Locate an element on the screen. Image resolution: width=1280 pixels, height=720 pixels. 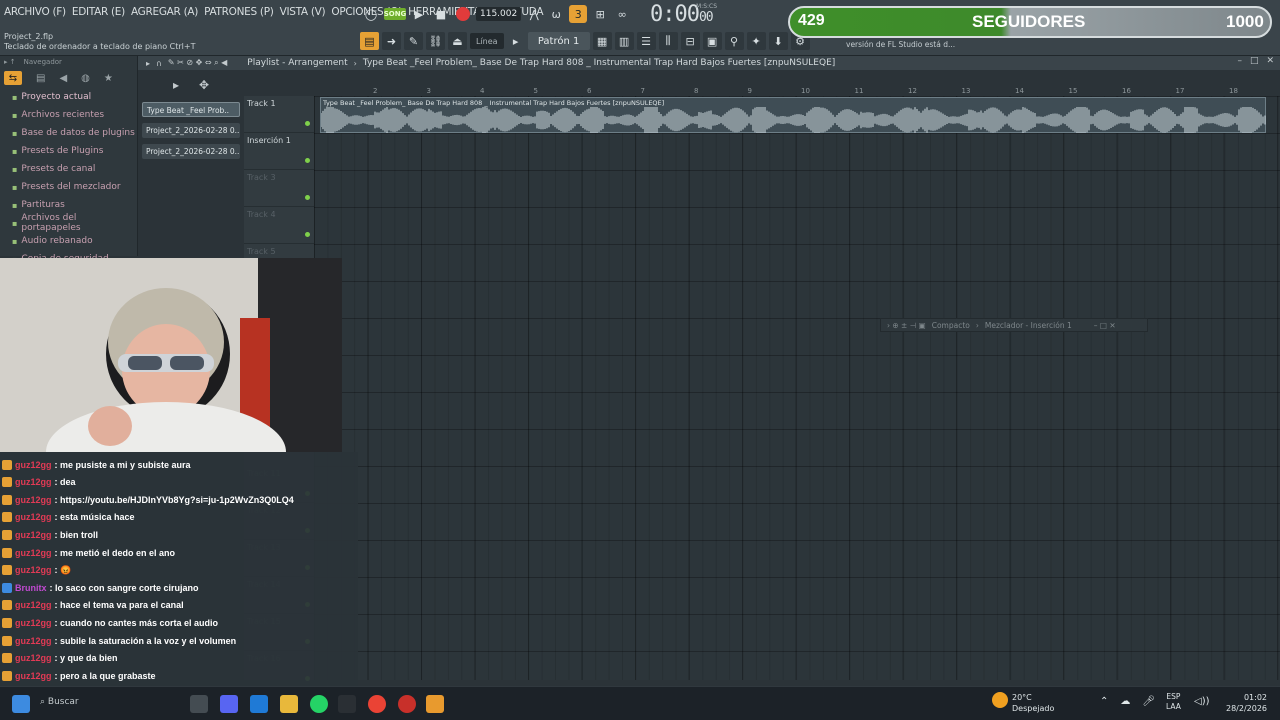
loop-record-icon: ∞ is located at coordinates (622, 14).